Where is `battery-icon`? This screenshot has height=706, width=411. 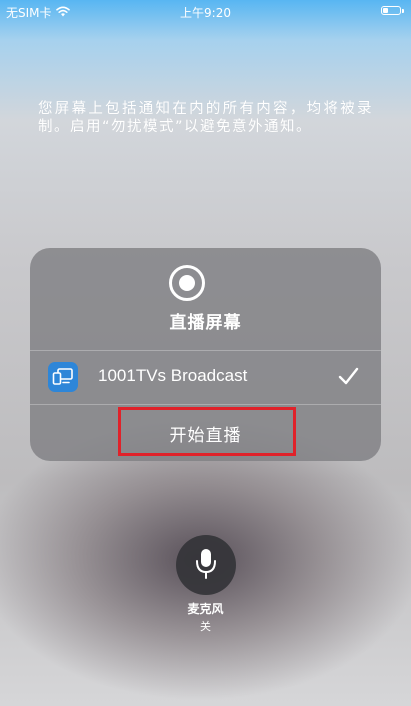
battery-icon is located at coordinates (392, 10).